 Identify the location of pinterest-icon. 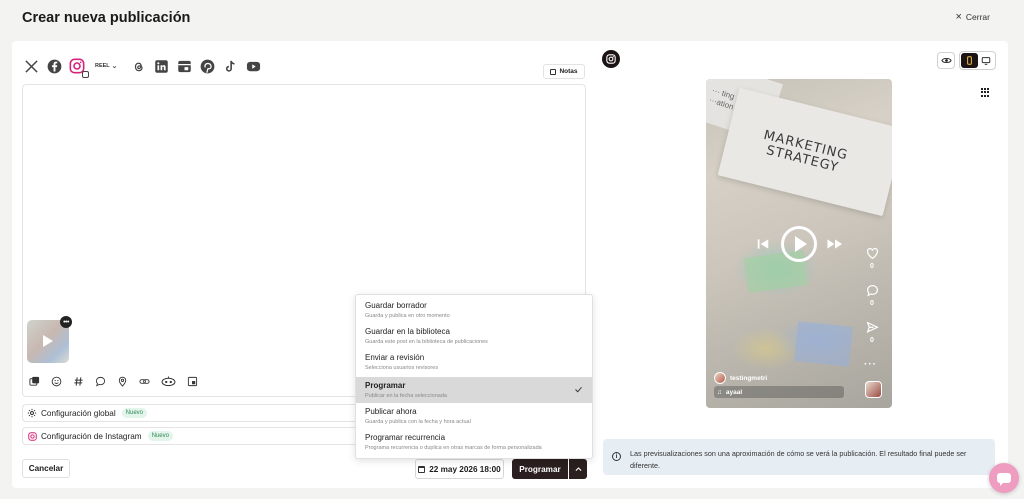
(208, 66).